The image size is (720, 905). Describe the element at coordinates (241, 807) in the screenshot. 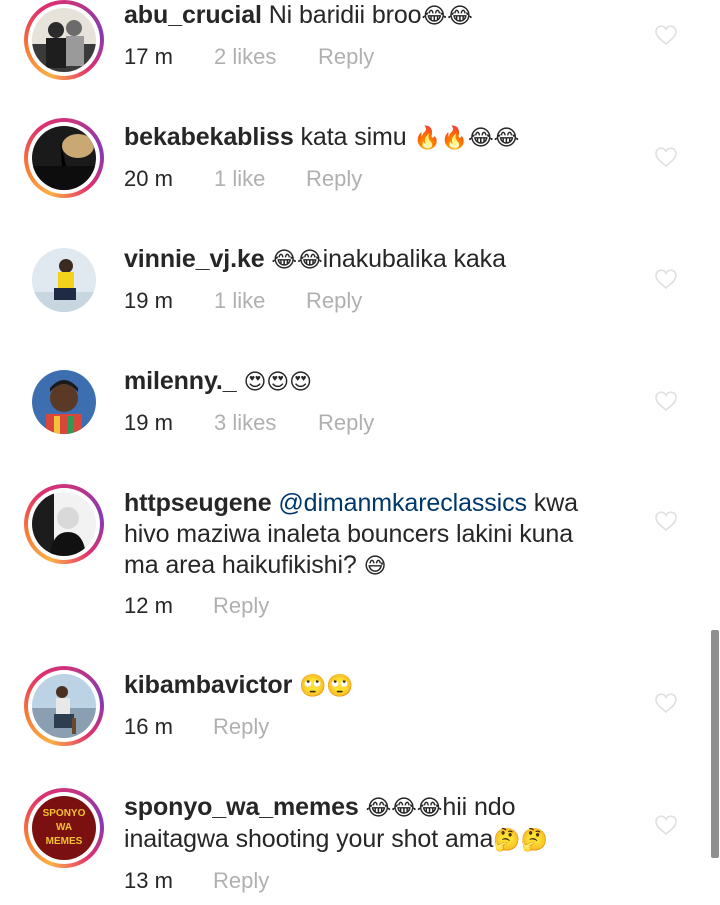

I see `comment-username: sponyo_wa_memes` at that location.